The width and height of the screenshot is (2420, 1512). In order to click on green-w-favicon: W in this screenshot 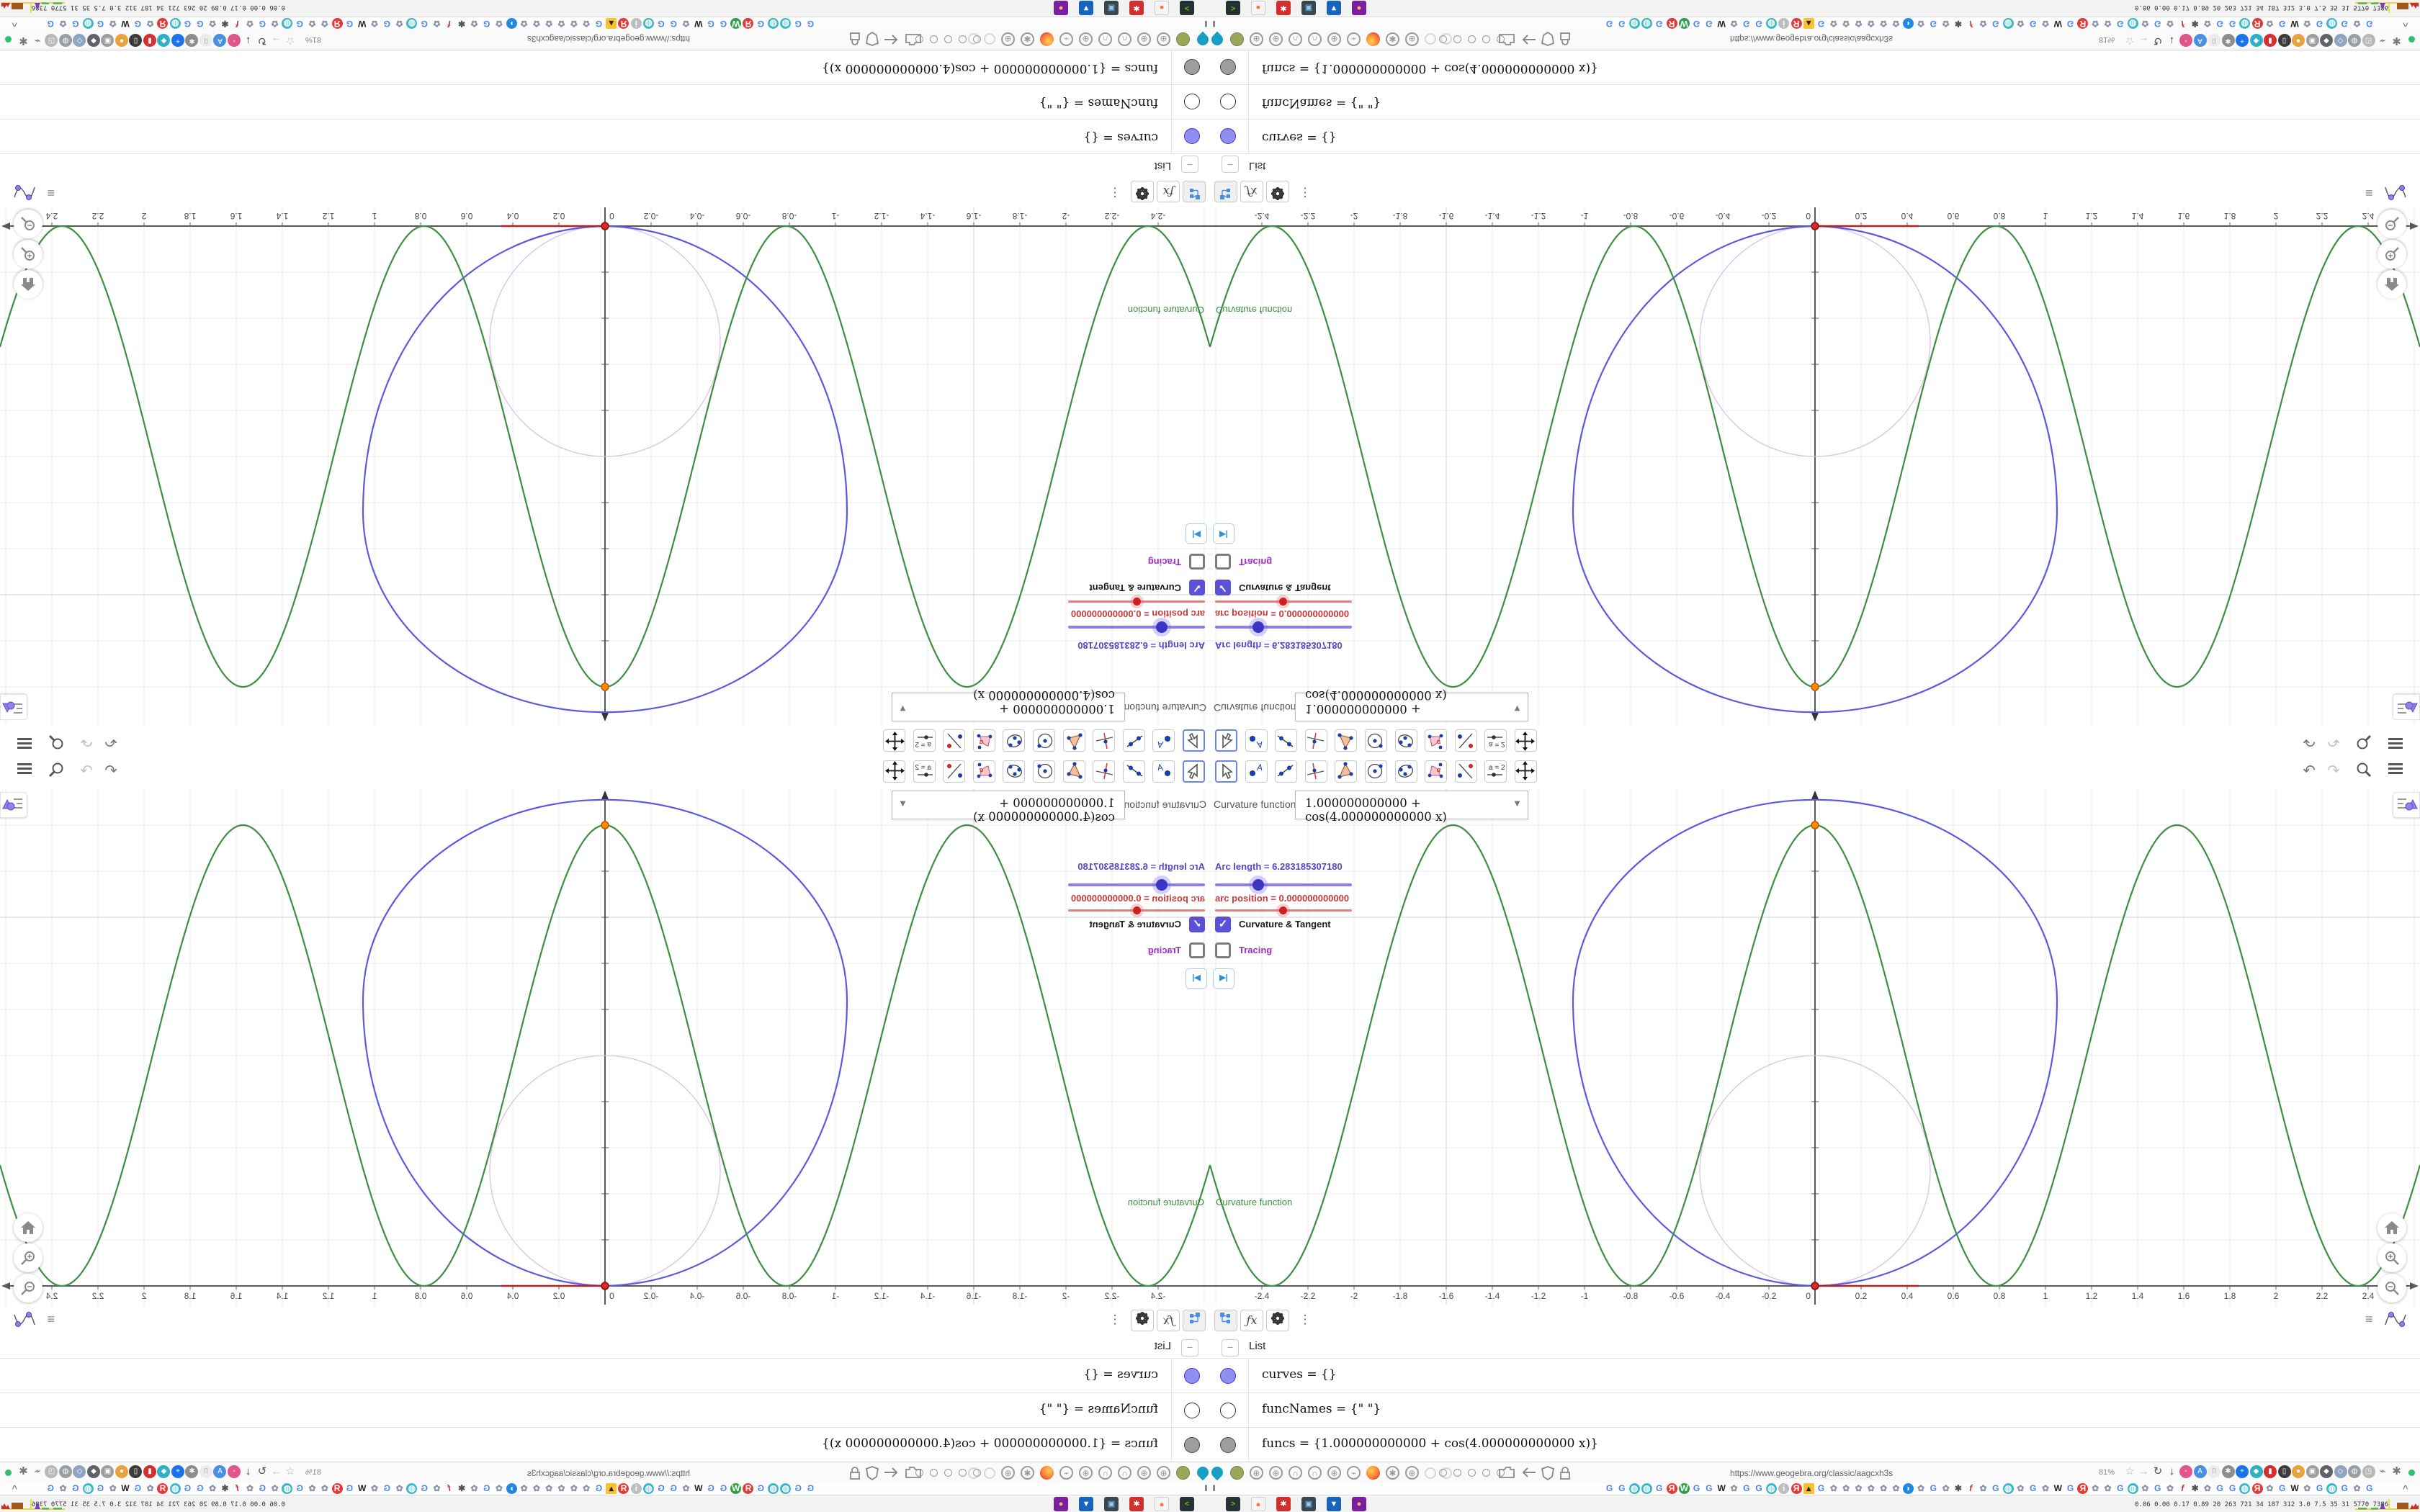, I will do `click(736, 1488)`.